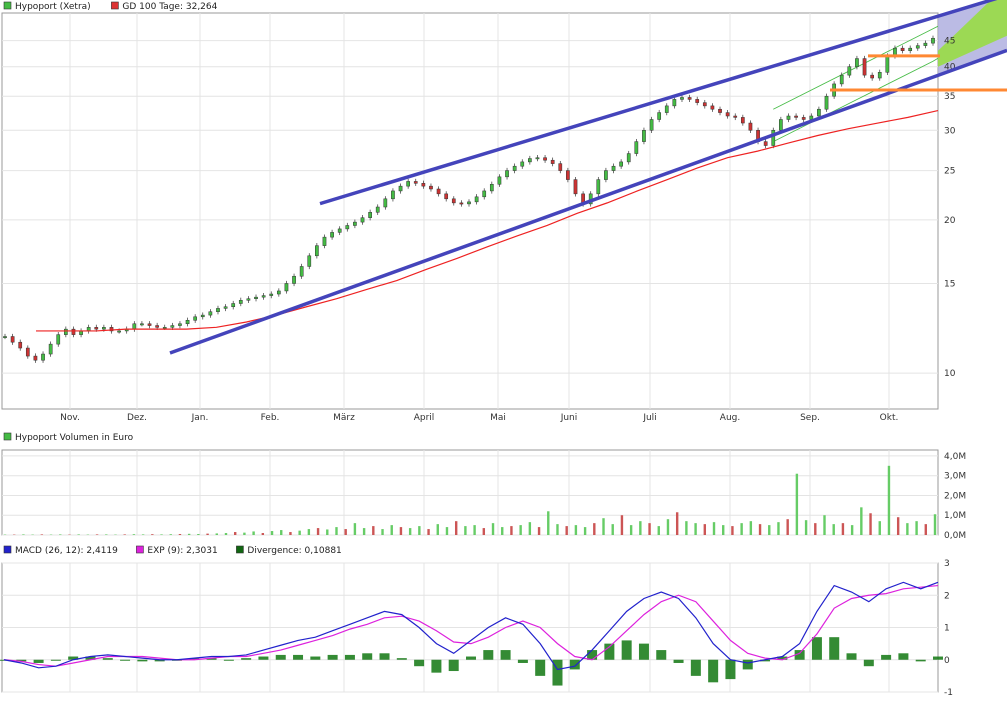  I want to click on macd-y-tick-label: 1, so click(947, 629).